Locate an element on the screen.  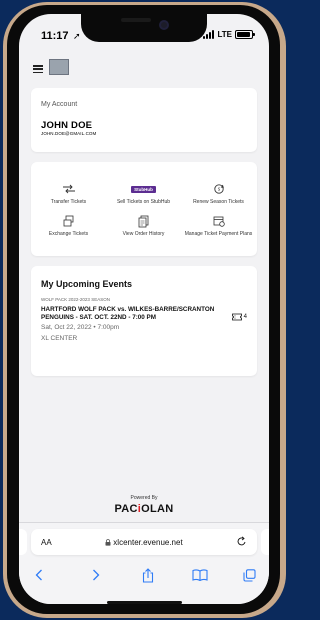
powered-by-label: Powered By is located at coordinates (144, 498).